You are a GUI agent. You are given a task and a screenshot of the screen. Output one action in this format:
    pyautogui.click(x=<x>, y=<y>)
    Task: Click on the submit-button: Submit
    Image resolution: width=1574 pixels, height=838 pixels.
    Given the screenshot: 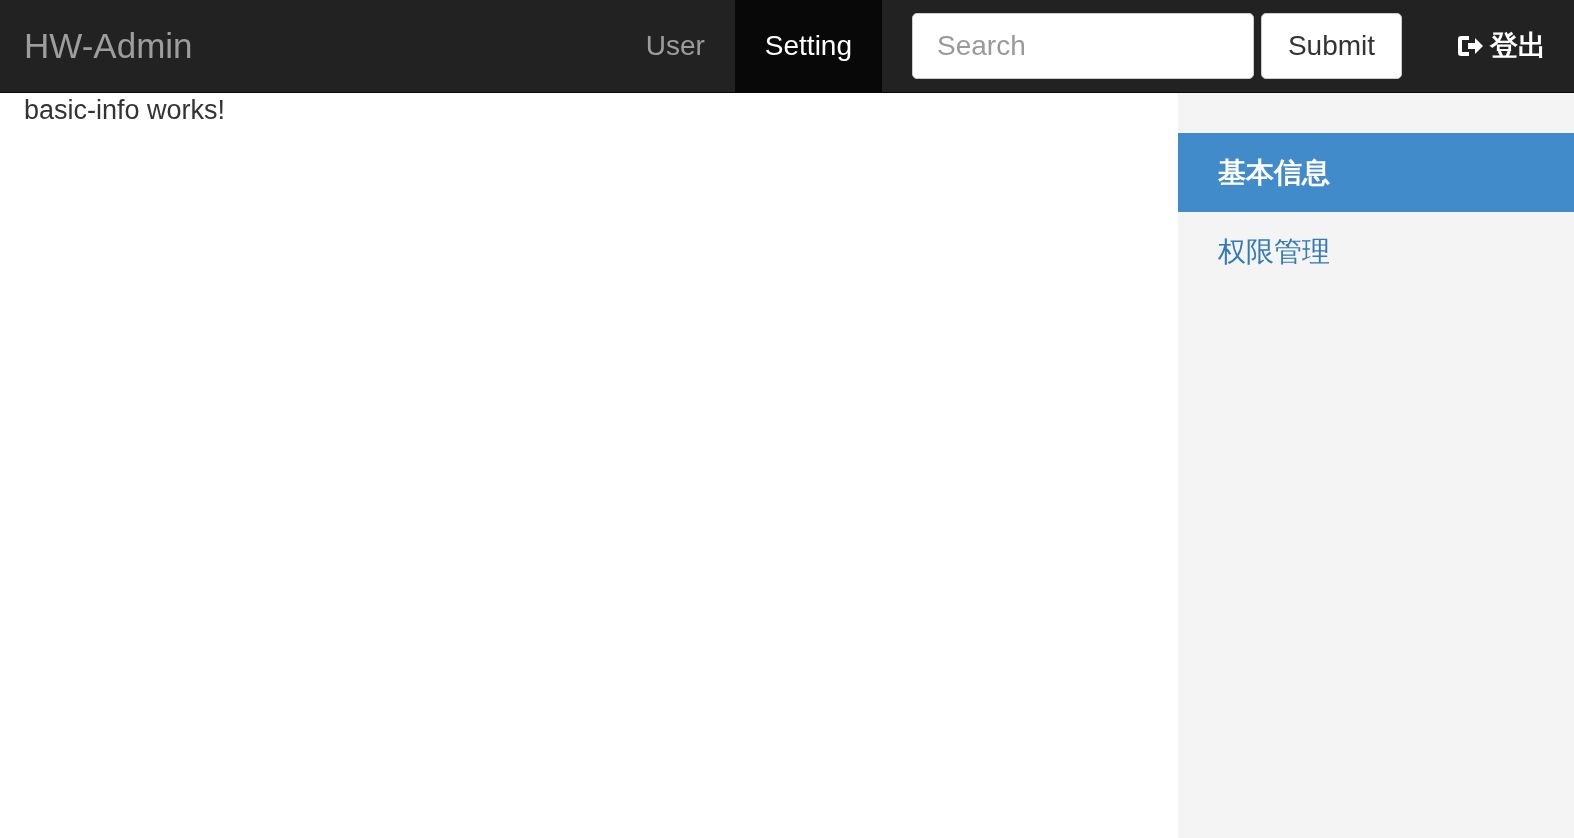 What is the action you would take?
    pyautogui.click(x=1331, y=46)
    